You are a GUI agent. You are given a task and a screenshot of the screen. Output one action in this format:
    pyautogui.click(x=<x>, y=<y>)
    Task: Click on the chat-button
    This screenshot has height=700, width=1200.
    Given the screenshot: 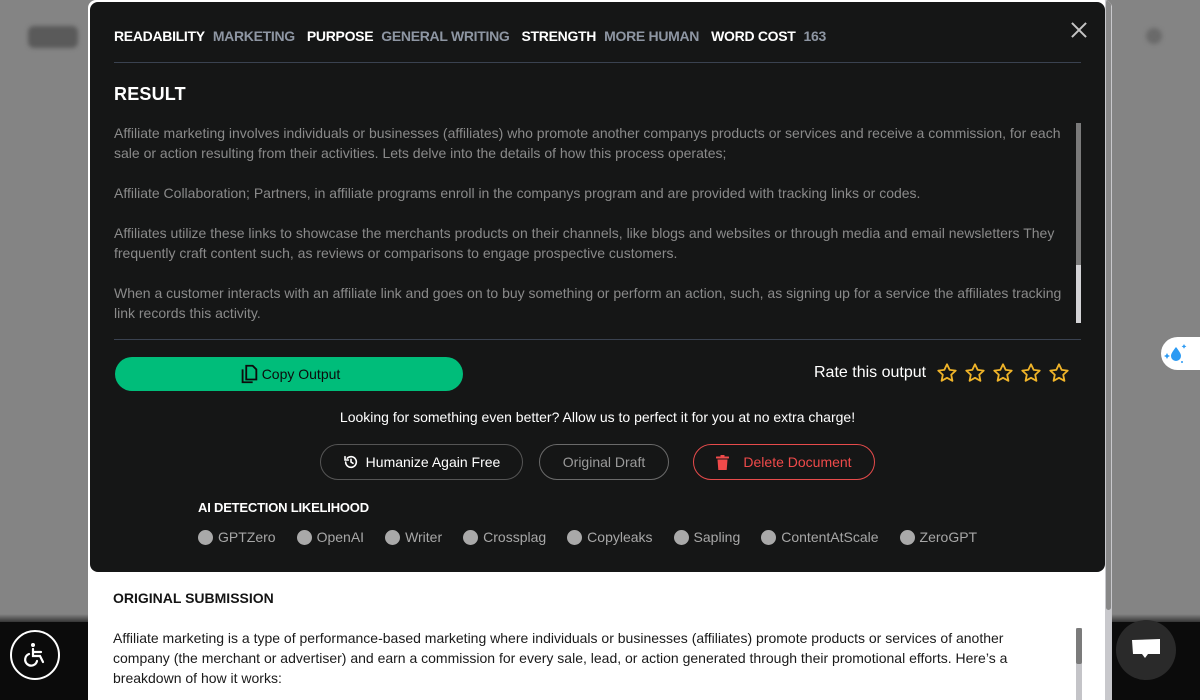 What is the action you would take?
    pyautogui.click(x=1146, y=650)
    